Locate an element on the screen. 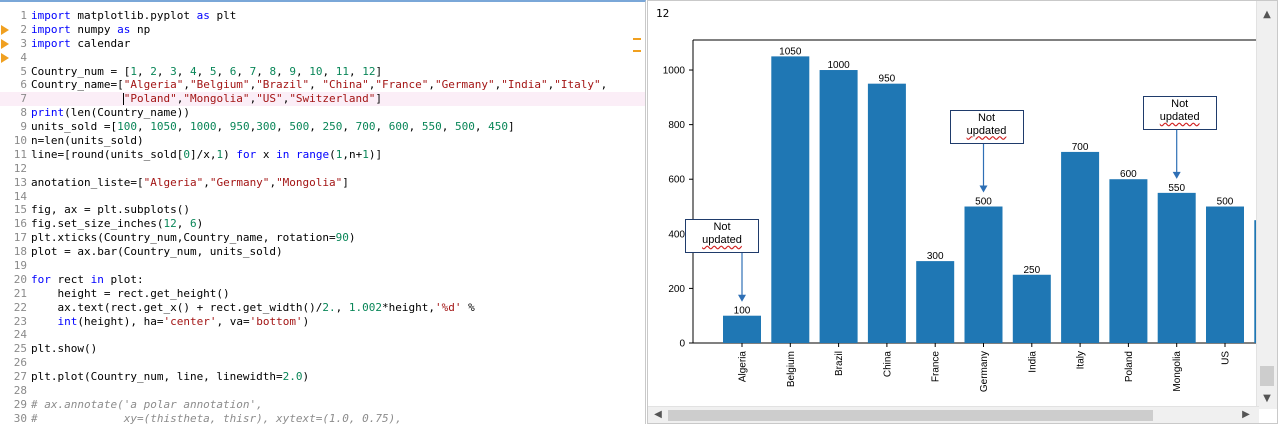 The width and height of the screenshot is (1278, 424). code-token: "France" is located at coordinates (402, 85).